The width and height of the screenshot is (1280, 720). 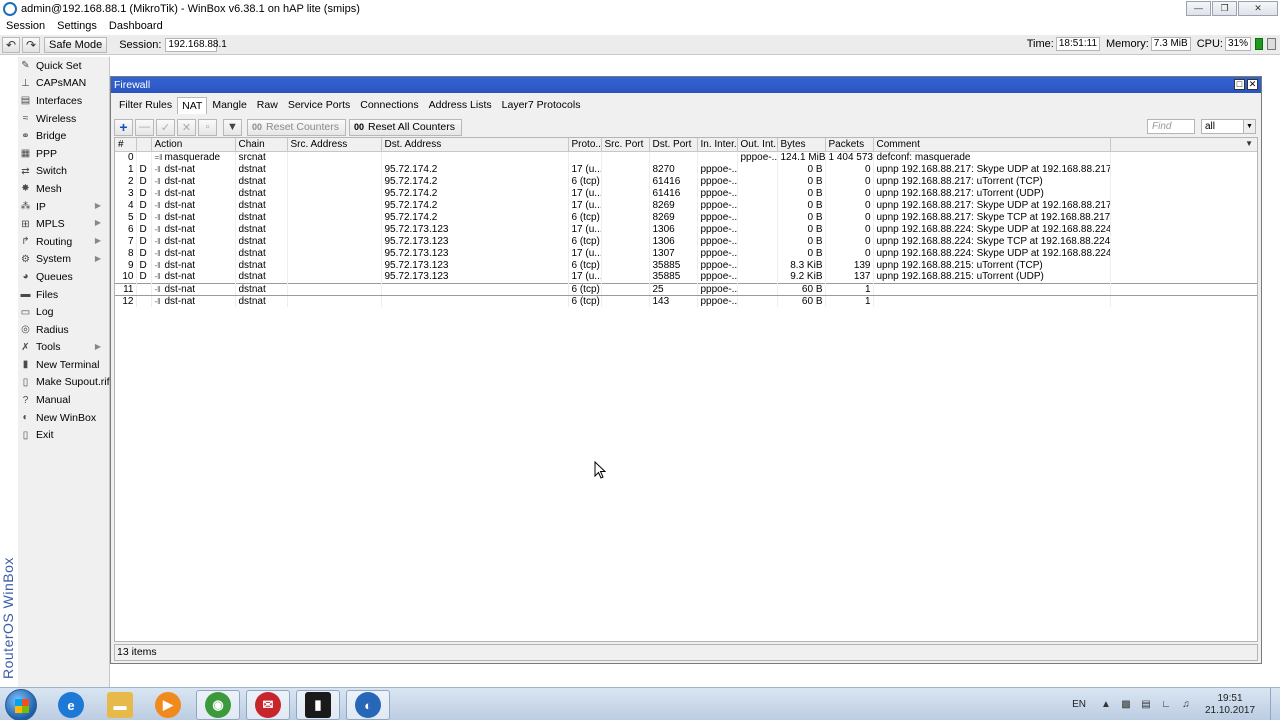 I want to click on sidebar-item-interfaces: ▤ Interfaces, so click(x=63, y=101).